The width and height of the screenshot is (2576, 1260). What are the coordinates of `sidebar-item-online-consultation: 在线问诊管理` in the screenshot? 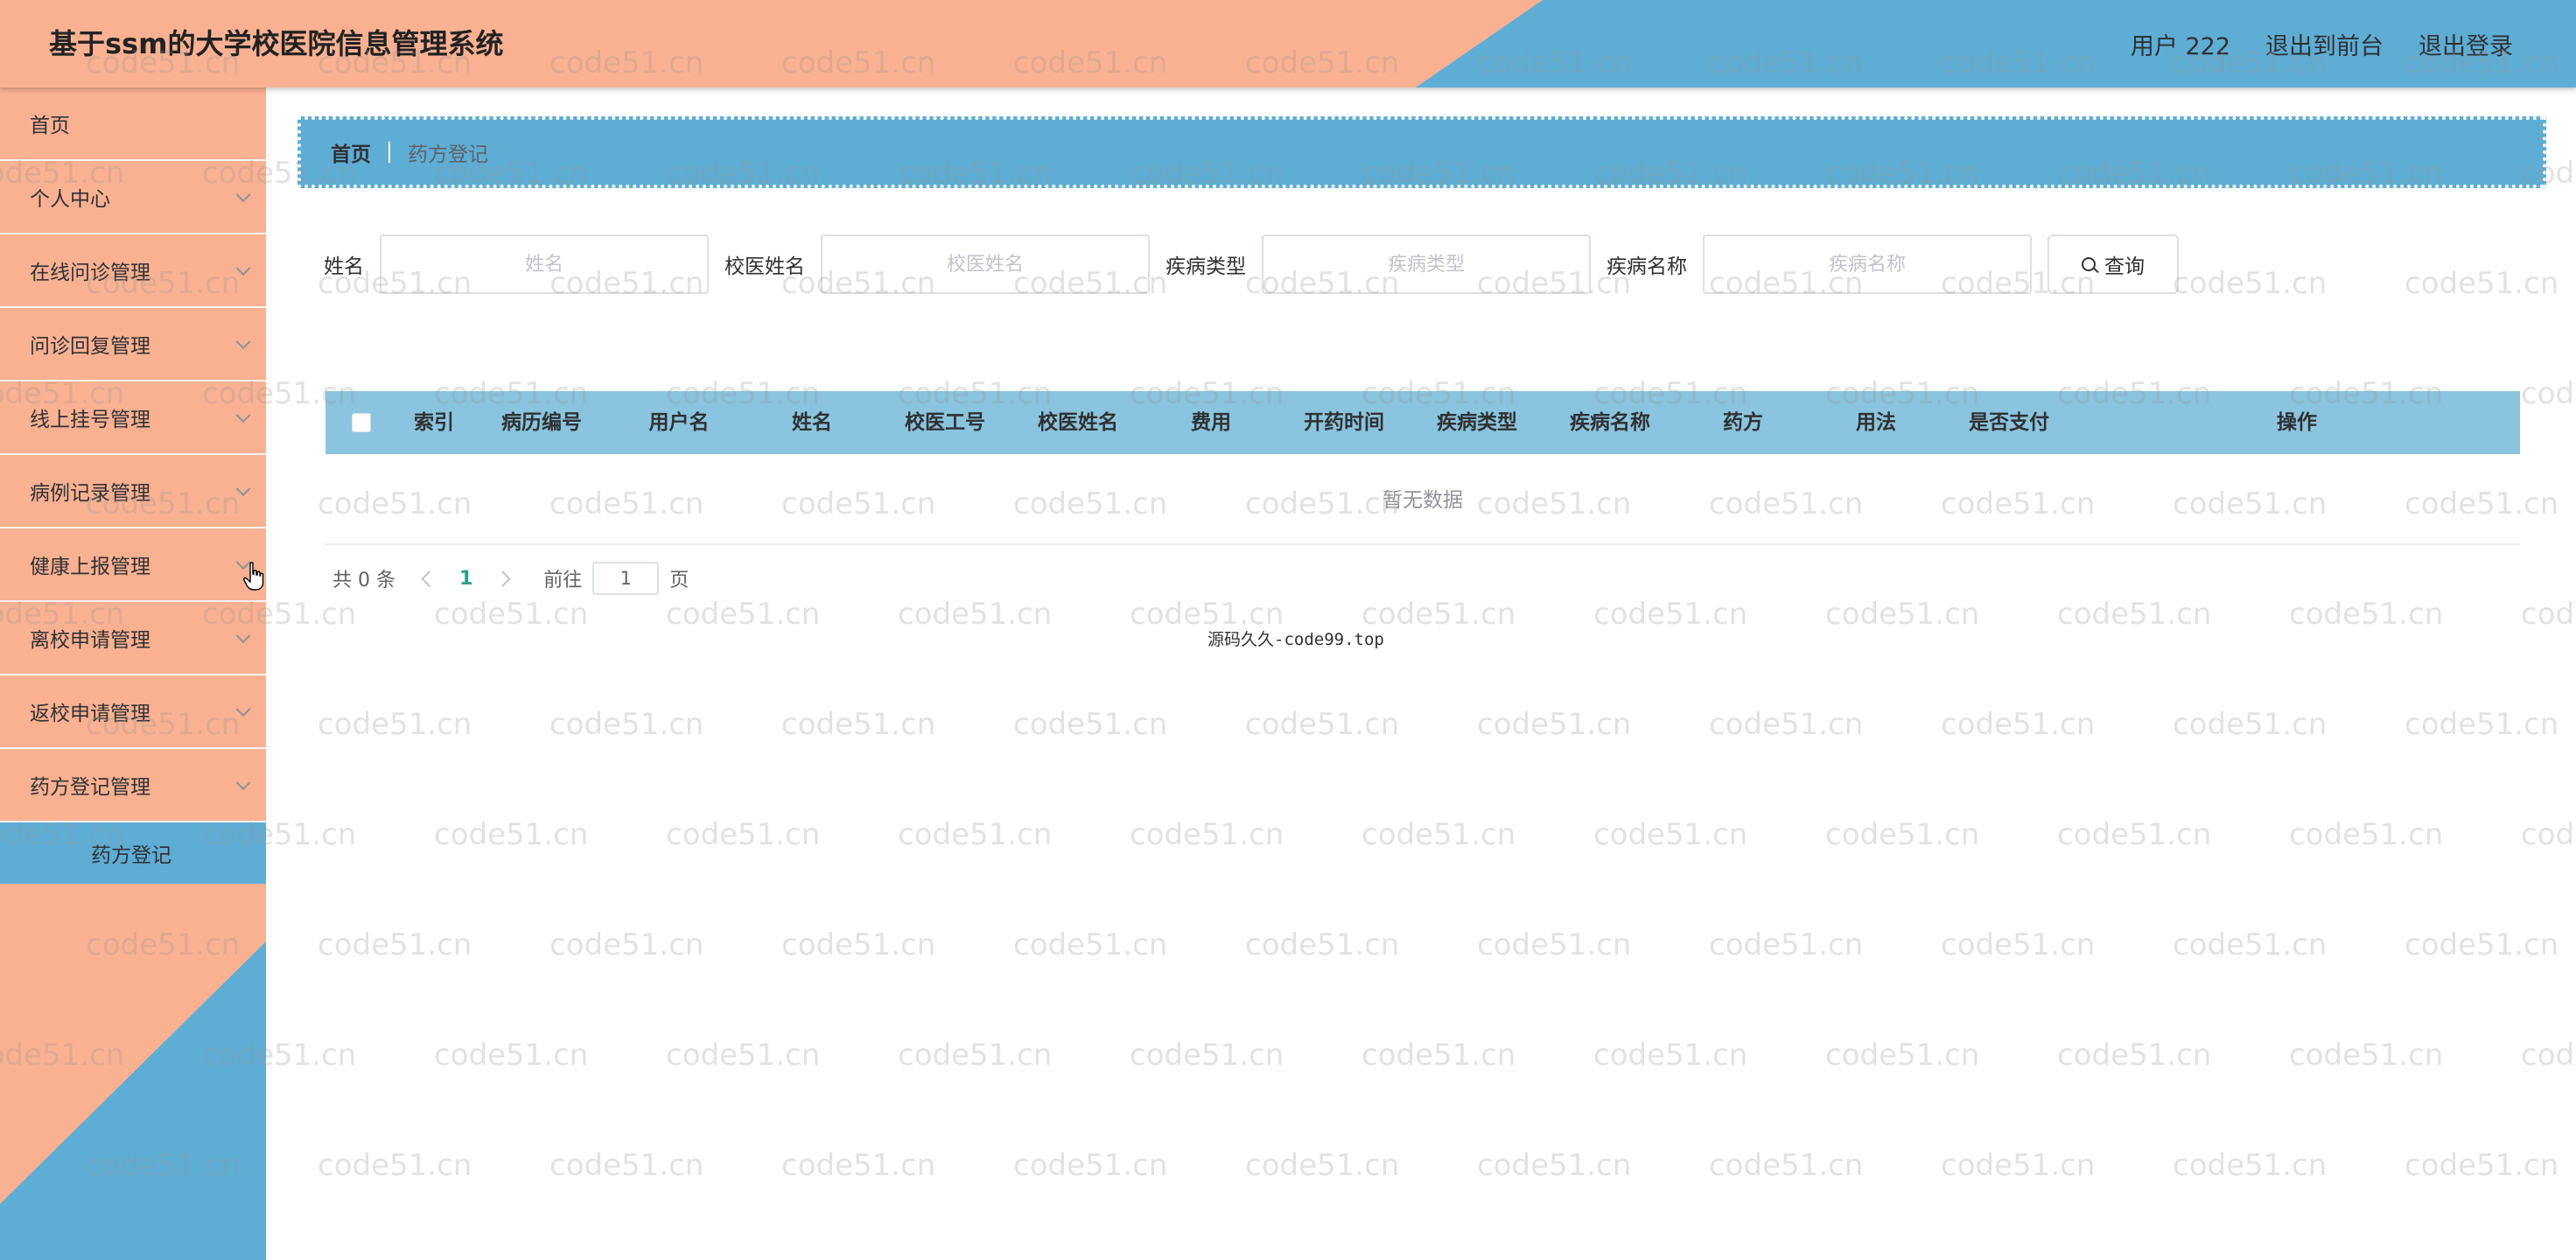 It's located at (133, 271).